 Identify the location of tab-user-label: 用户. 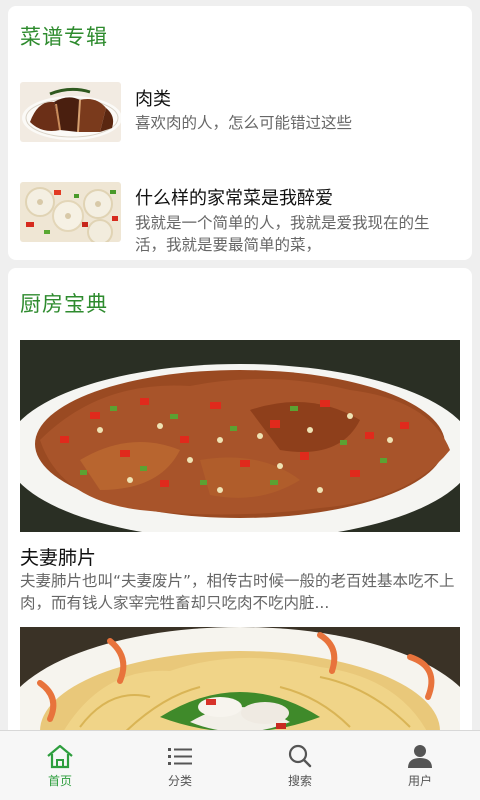
(419, 781).